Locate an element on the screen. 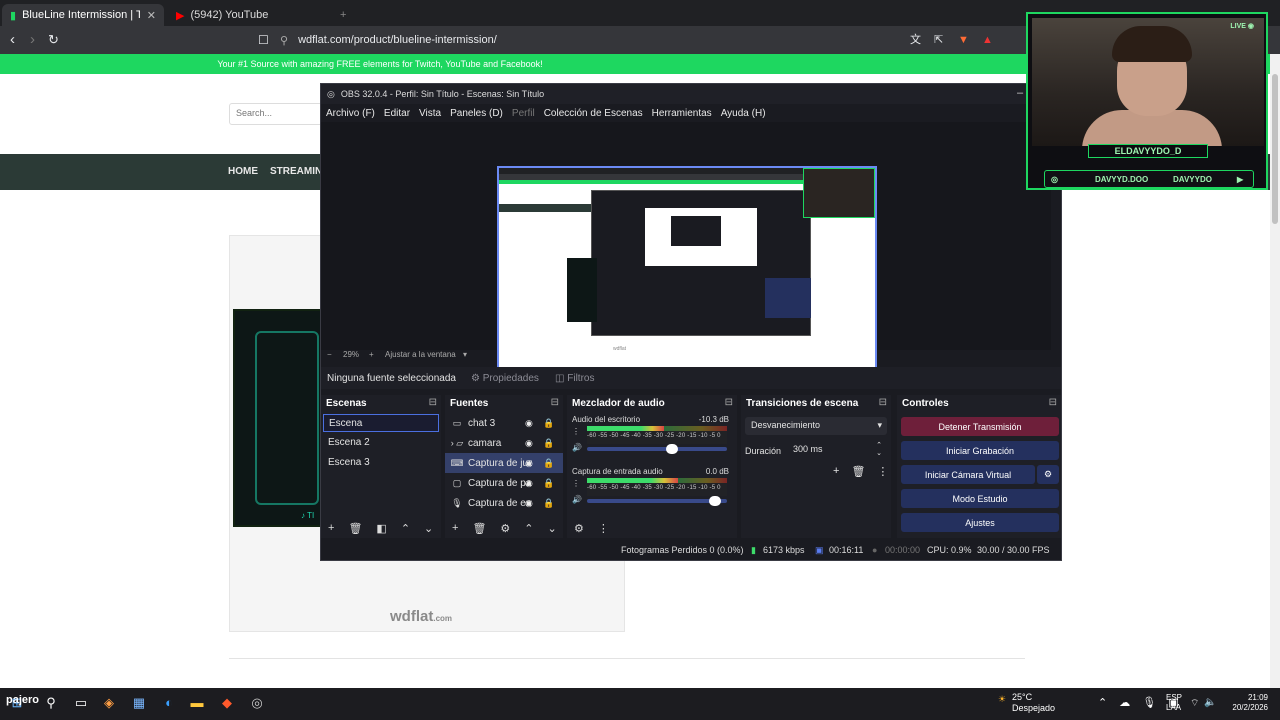 This screenshot has height=720, width=1280. transition-menu-icon: ⋮ is located at coordinates (882, 471).